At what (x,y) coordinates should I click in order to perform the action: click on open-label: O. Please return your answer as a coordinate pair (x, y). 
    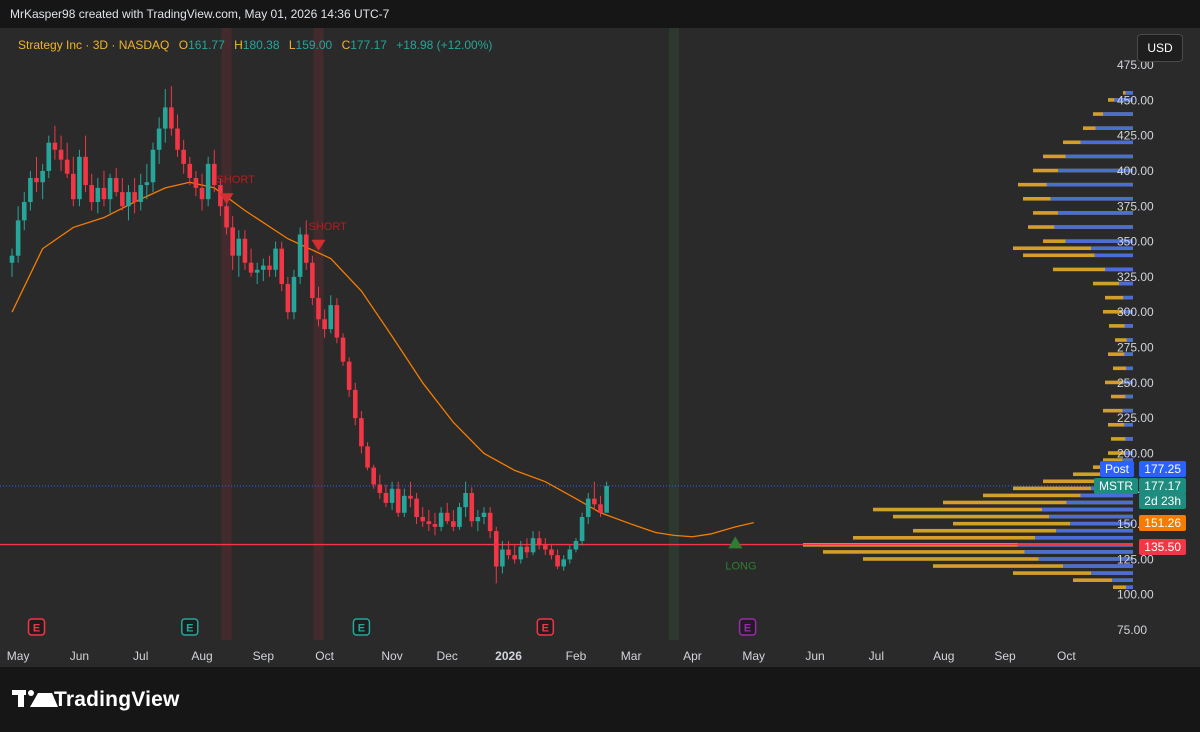
    Looking at the image, I should click on (183, 45).